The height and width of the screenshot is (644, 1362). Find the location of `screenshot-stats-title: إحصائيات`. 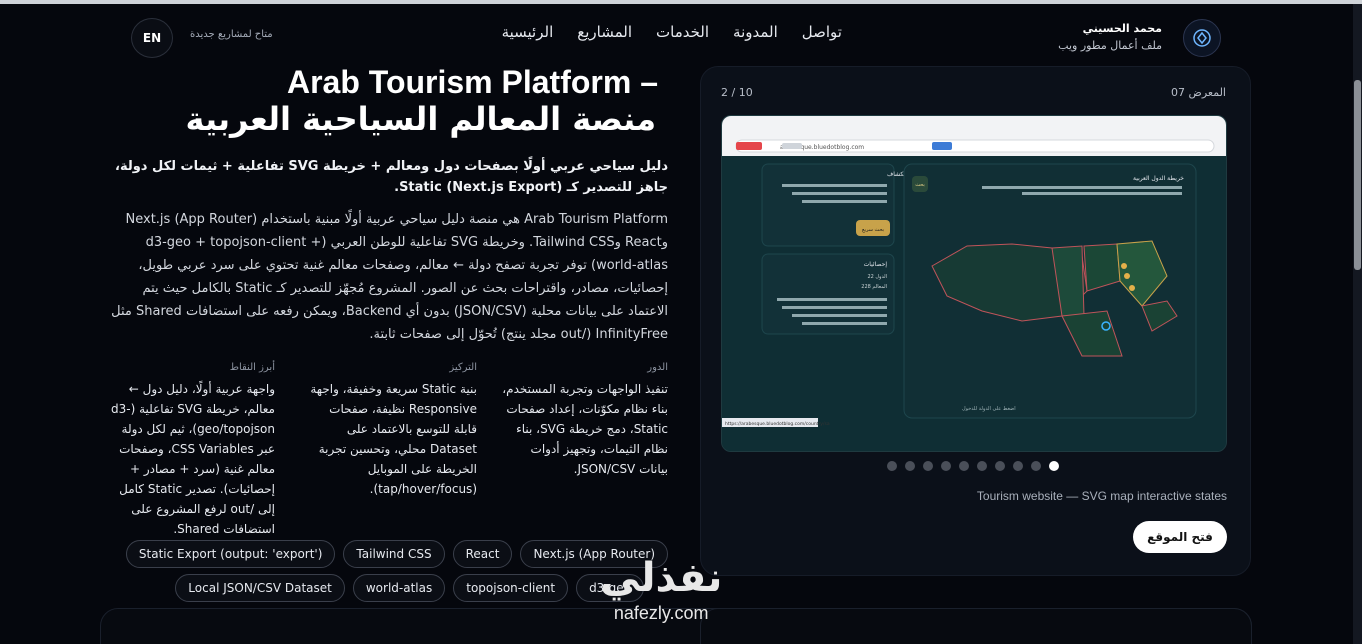

screenshot-stats-title: إحصائيات is located at coordinates (876, 264).